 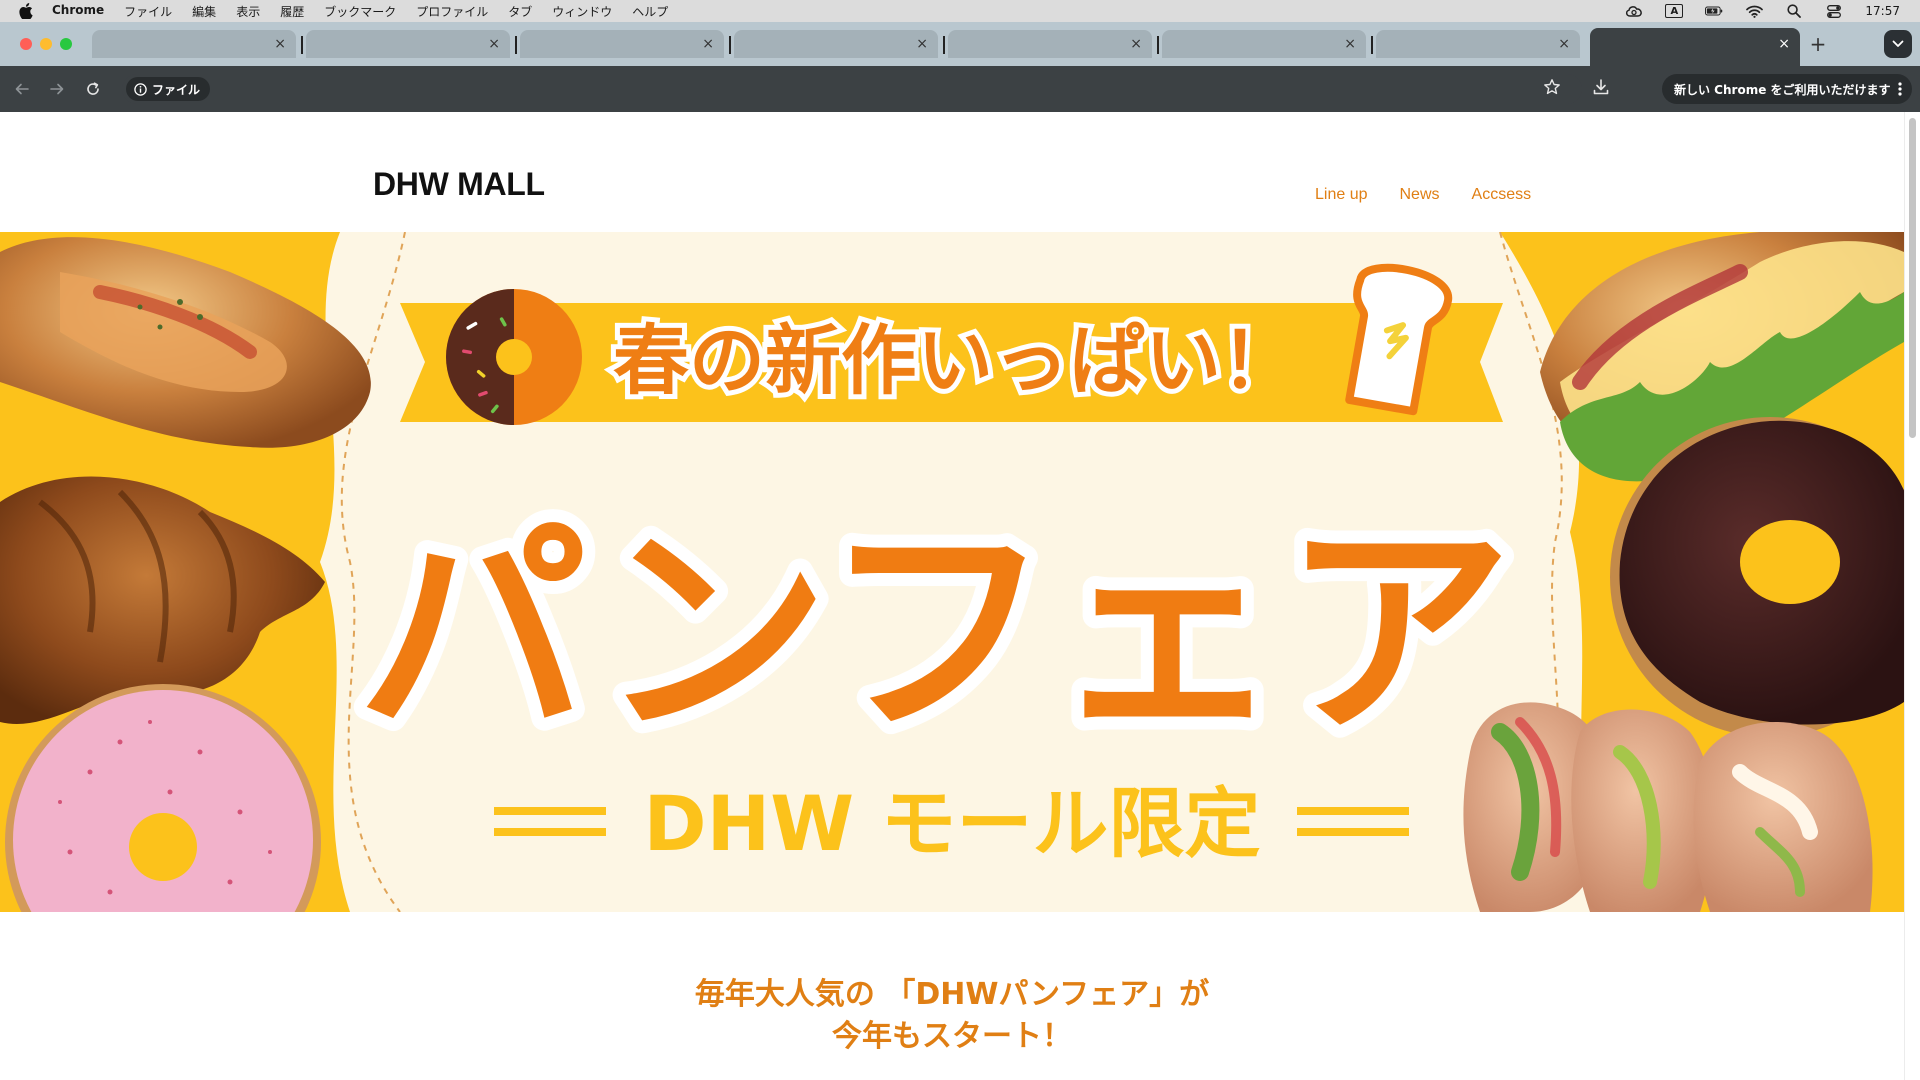 What do you see at coordinates (66, 44) in the screenshot?
I see `window-zoom-button` at bounding box center [66, 44].